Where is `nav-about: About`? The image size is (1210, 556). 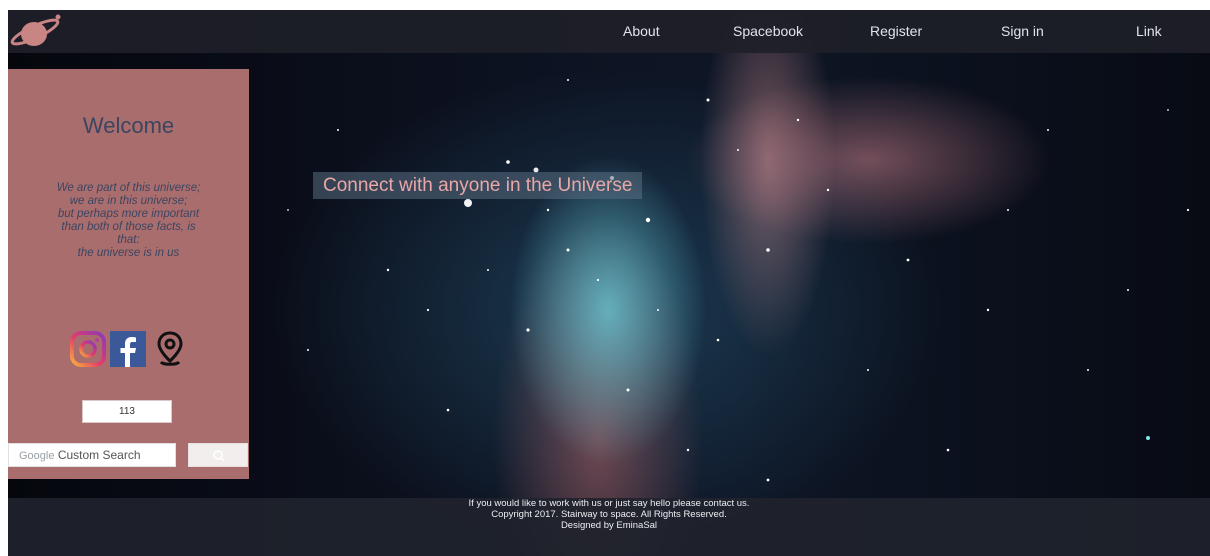 nav-about: About is located at coordinates (641, 31).